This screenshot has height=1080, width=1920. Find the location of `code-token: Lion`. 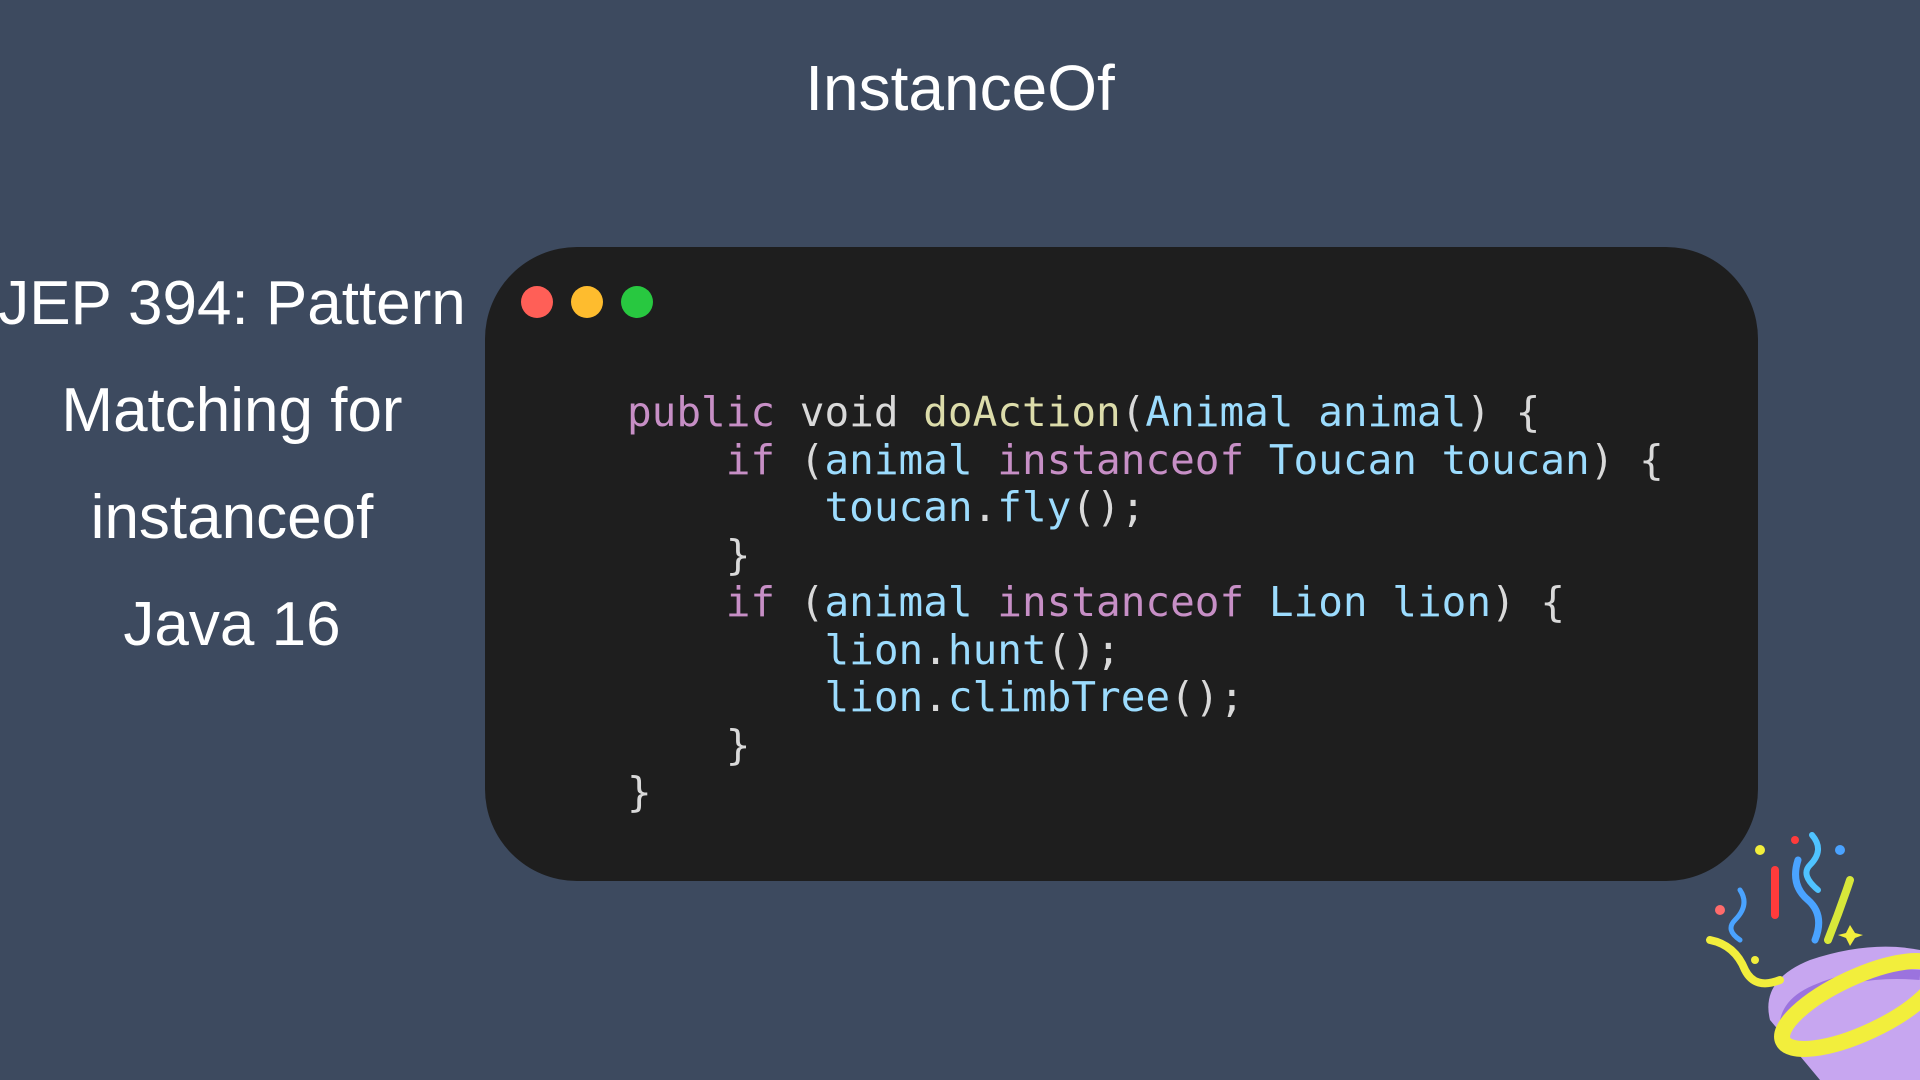

code-token: Lion is located at coordinates (1318, 602).